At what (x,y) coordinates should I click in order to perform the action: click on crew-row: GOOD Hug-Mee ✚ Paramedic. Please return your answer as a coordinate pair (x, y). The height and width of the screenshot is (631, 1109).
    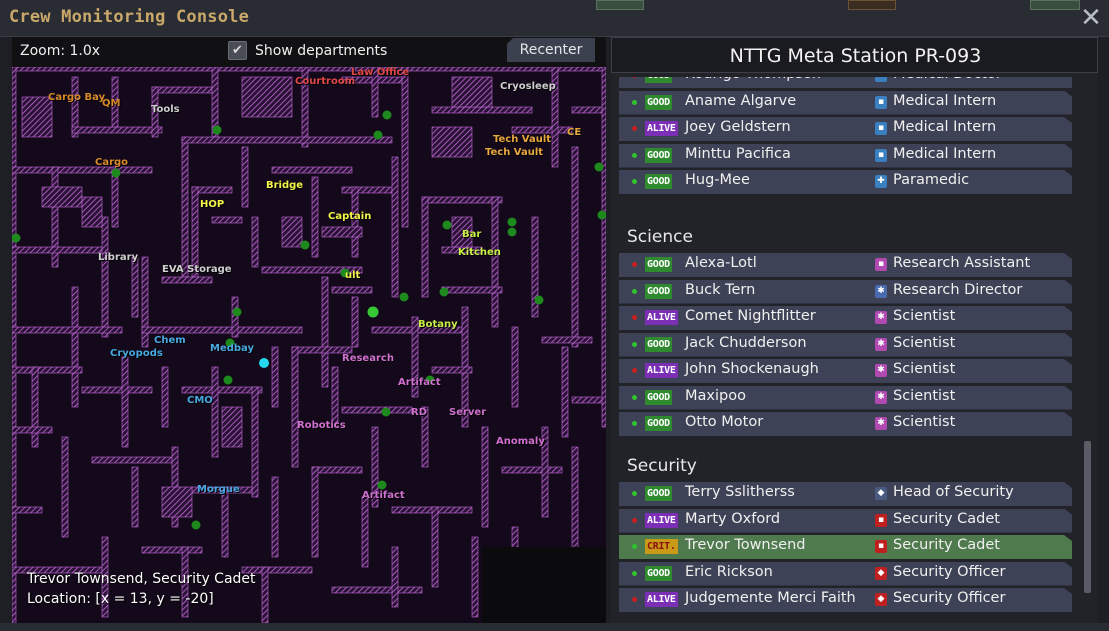
    Looking at the image, I should click on (845, 182).